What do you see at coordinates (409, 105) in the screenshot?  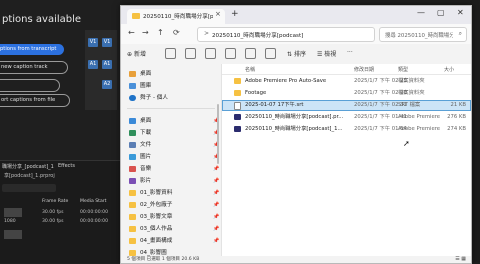 I see `file-type: SRT 檔案` at bounding box center [409, 105].